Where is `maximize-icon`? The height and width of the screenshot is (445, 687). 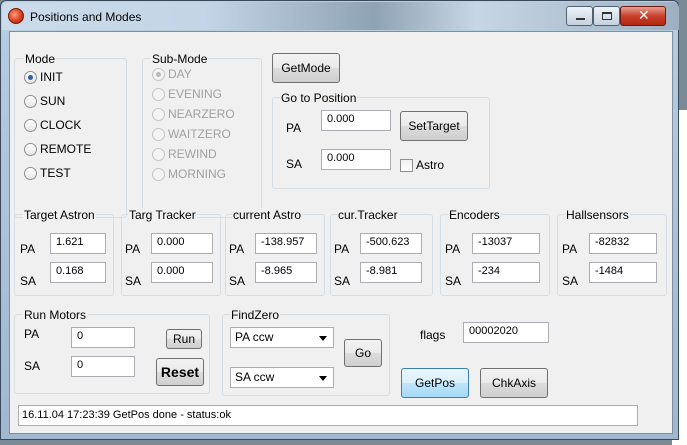 maximize-icon is located at coordinates (607, 16).